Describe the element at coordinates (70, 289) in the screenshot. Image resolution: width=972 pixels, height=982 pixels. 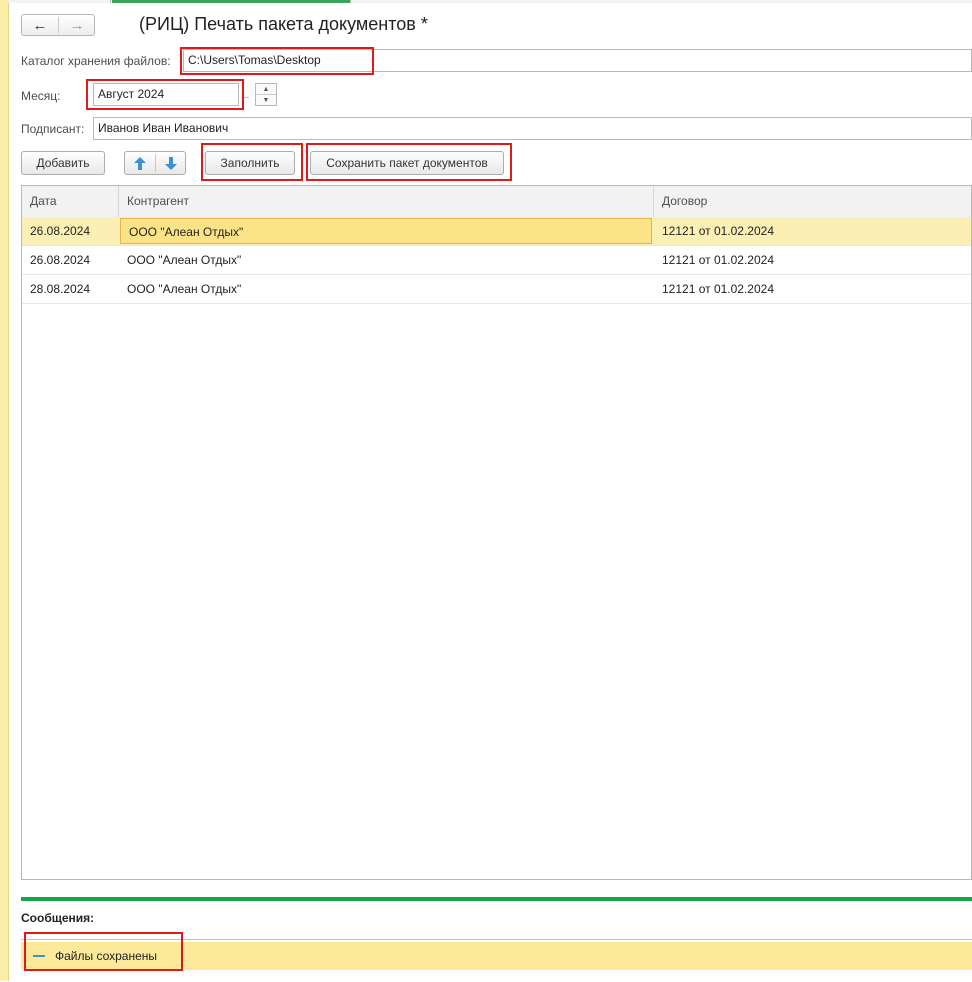
I see `cell-date: 28.08.2024` at that location.